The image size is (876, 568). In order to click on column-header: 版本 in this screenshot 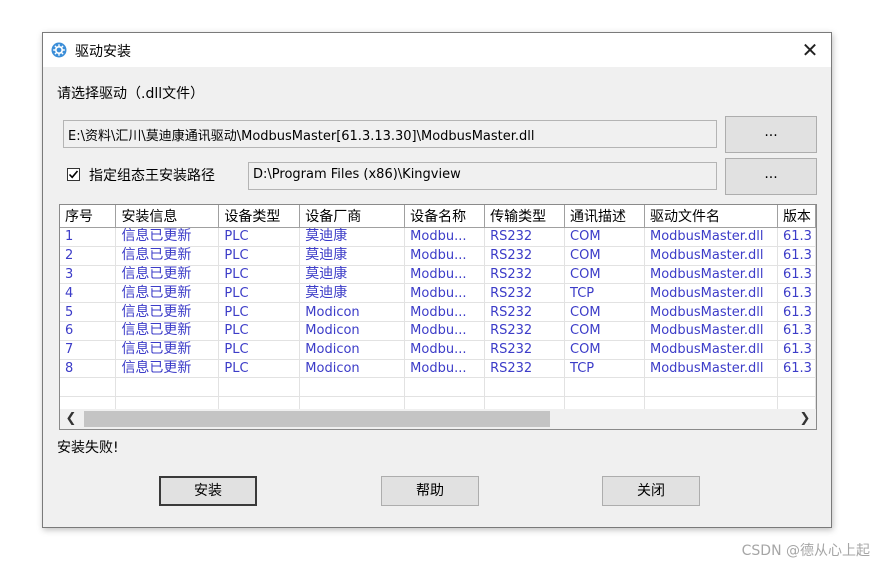, I will do `click(796, 216)`.